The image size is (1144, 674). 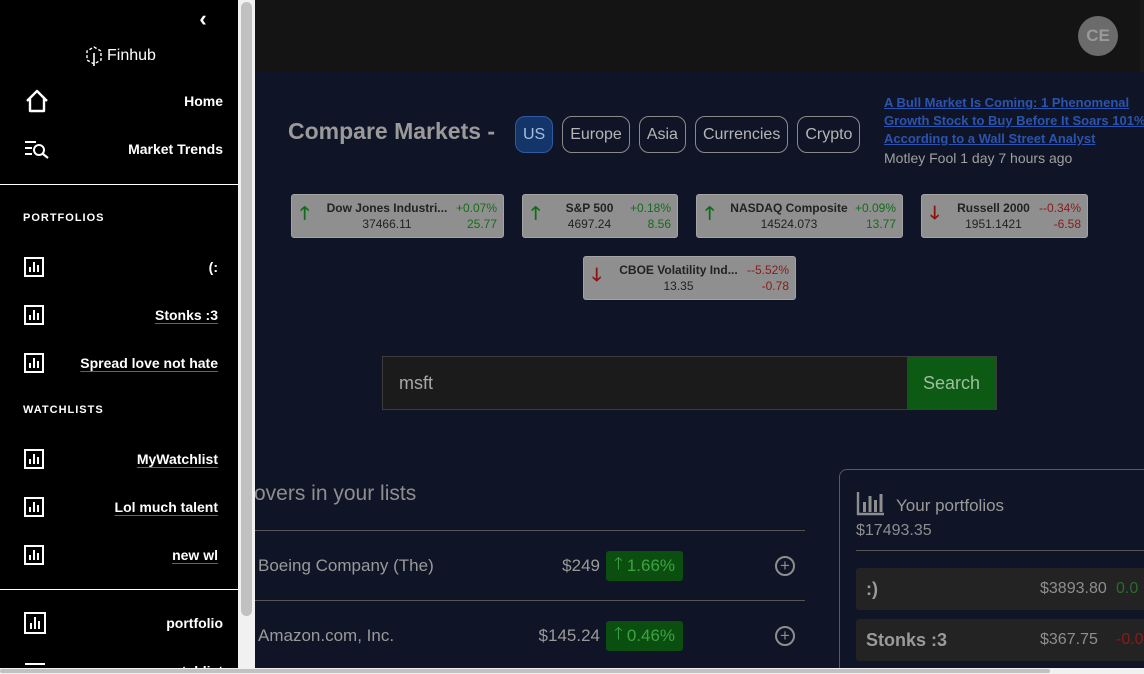 What do you see at coordinates (993, 208) in the screenshot?
I see `ticker-name: Russell 2000` at bounding box center [993, 208].